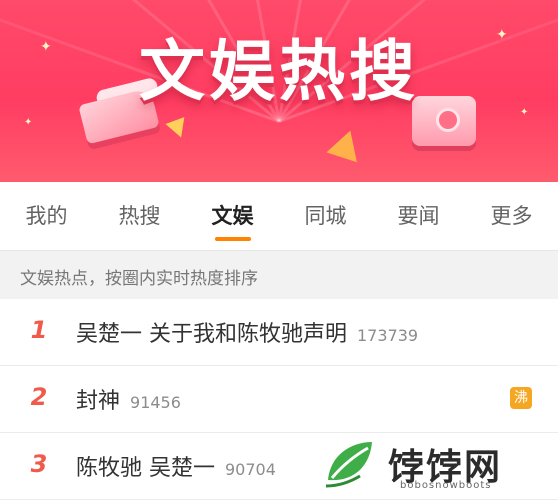  I want to click on heat-value: 90704, so click(250, 469).